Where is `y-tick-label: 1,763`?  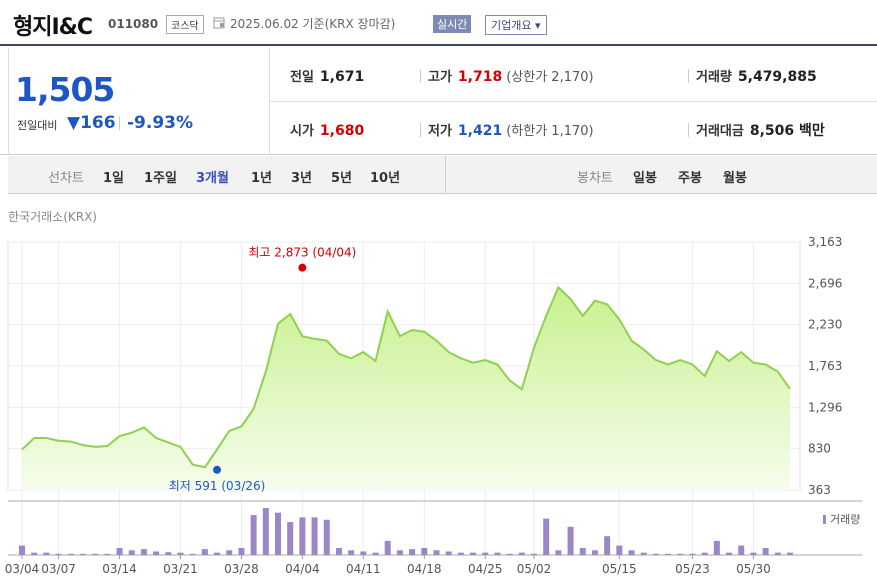
y-tick-label: 1,763 is located at coordinates (825, 366).